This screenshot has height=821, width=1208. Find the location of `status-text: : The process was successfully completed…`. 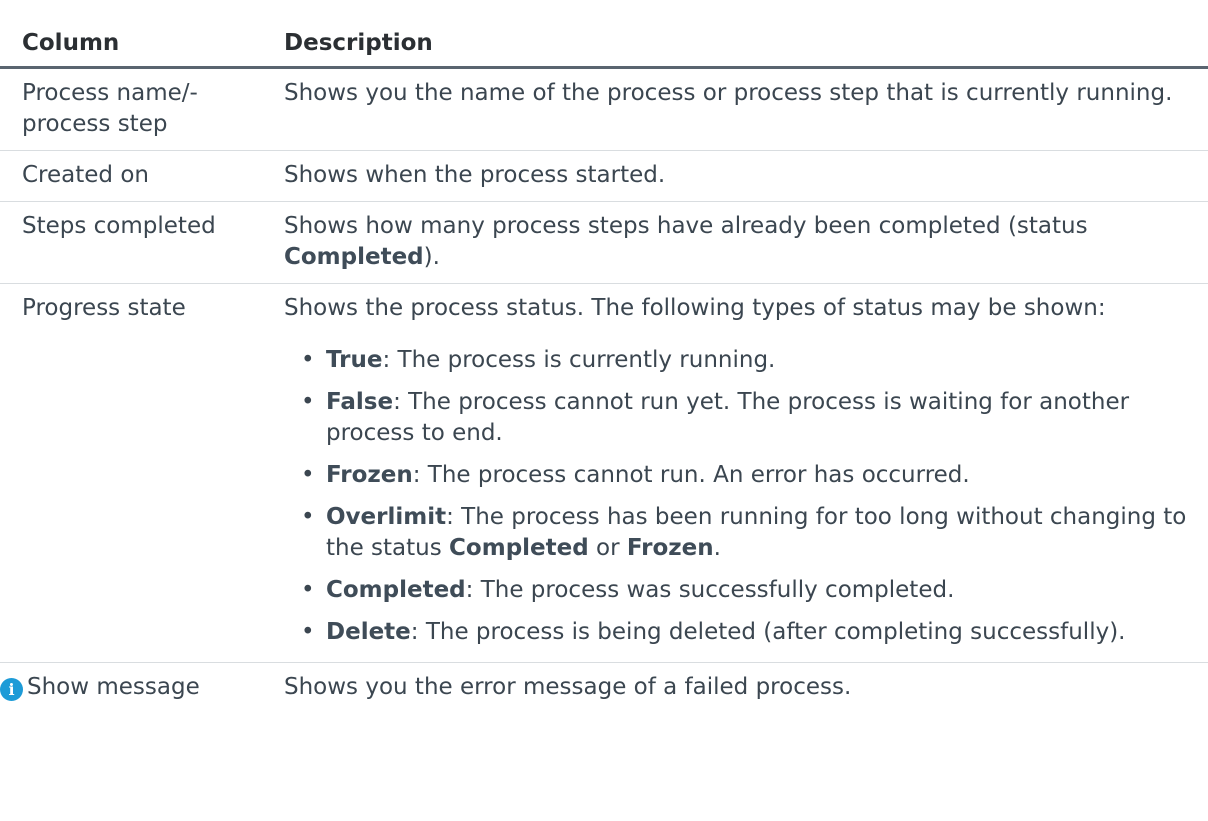

status-text: : The process was successfully completed… is located at coordinates (710, 590).